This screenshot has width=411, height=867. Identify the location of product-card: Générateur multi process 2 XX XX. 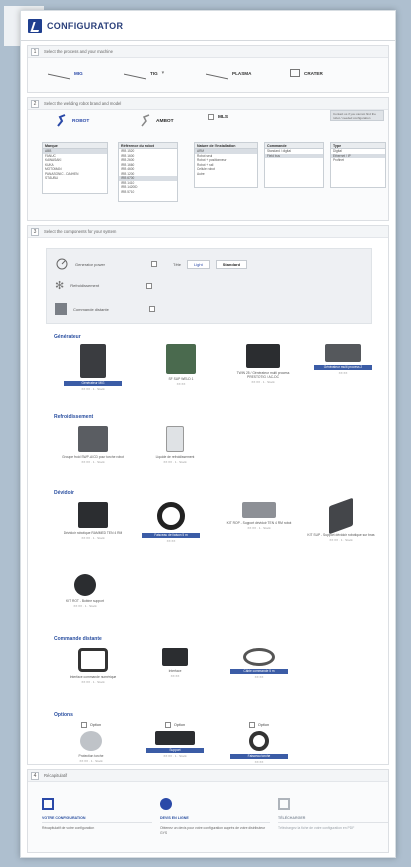
(343, 359).